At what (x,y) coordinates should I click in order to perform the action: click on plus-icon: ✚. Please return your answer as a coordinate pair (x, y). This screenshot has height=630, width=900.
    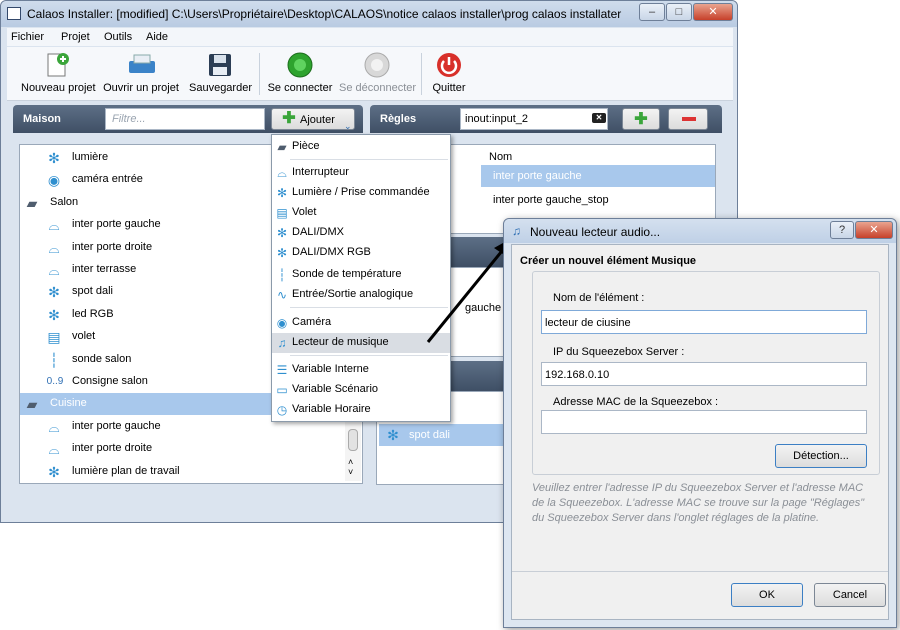
    Looking at the image, I should click on (289, 118).